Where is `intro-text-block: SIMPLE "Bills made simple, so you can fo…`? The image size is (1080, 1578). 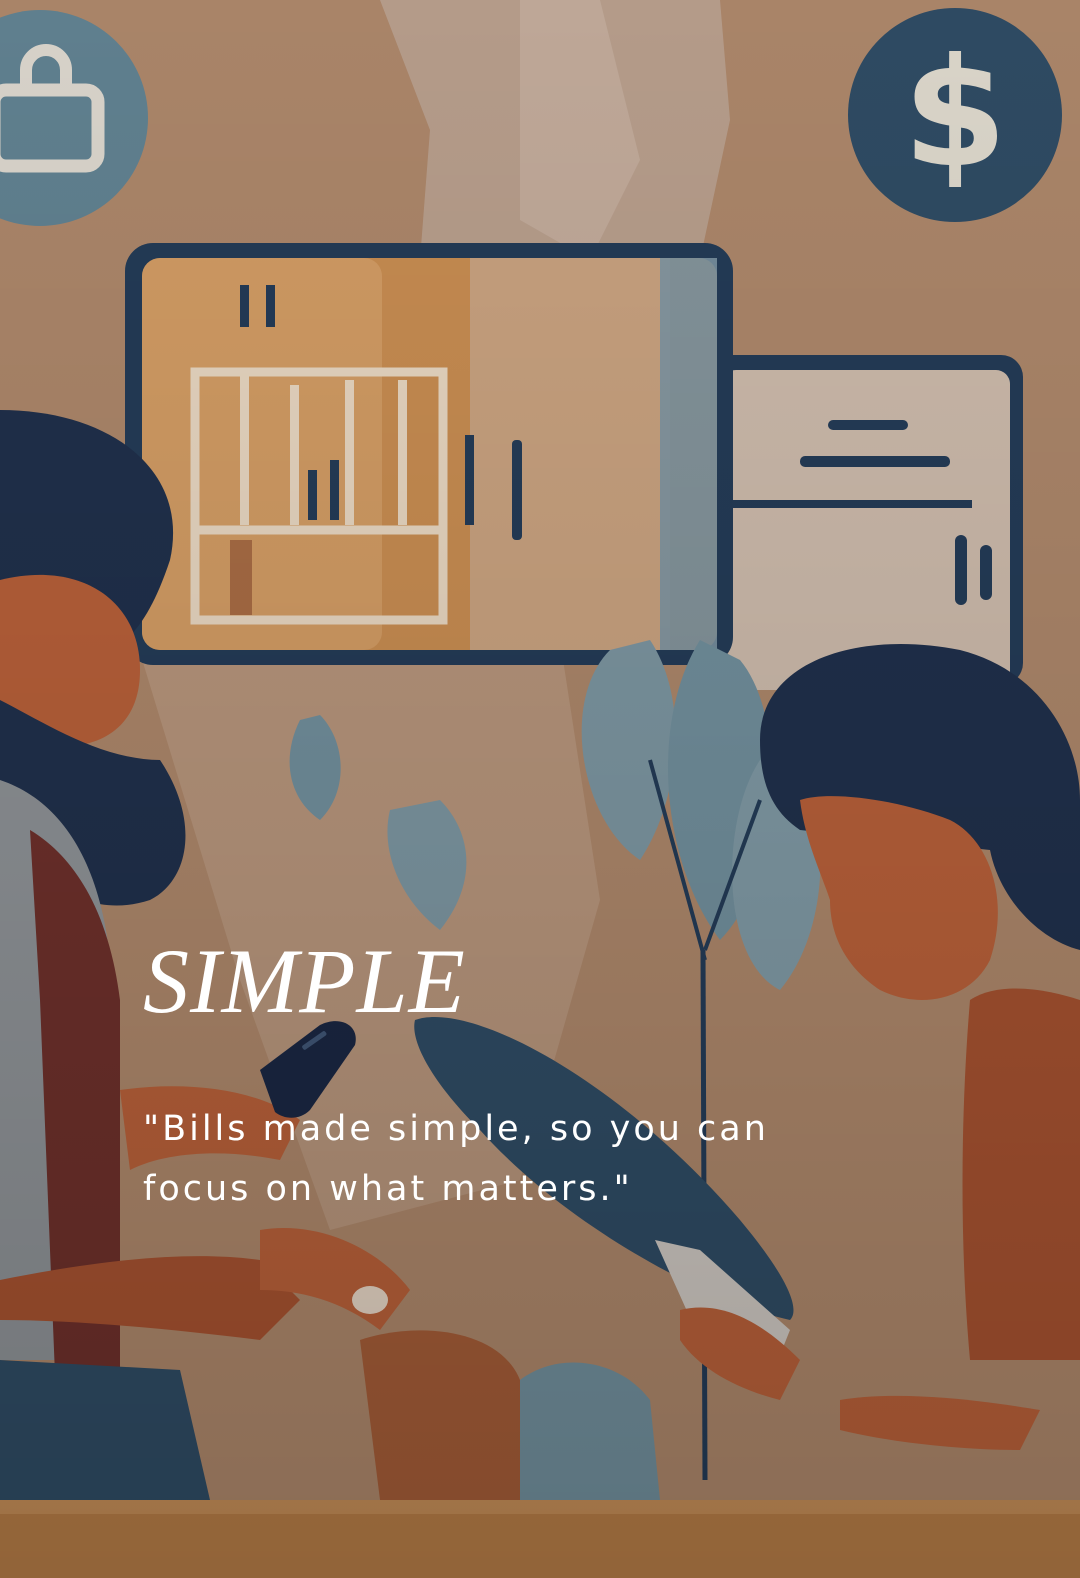 intro-text-block: SIMPLE "Bills made simple, so you can fo… is located at coordinates (503, 1077).